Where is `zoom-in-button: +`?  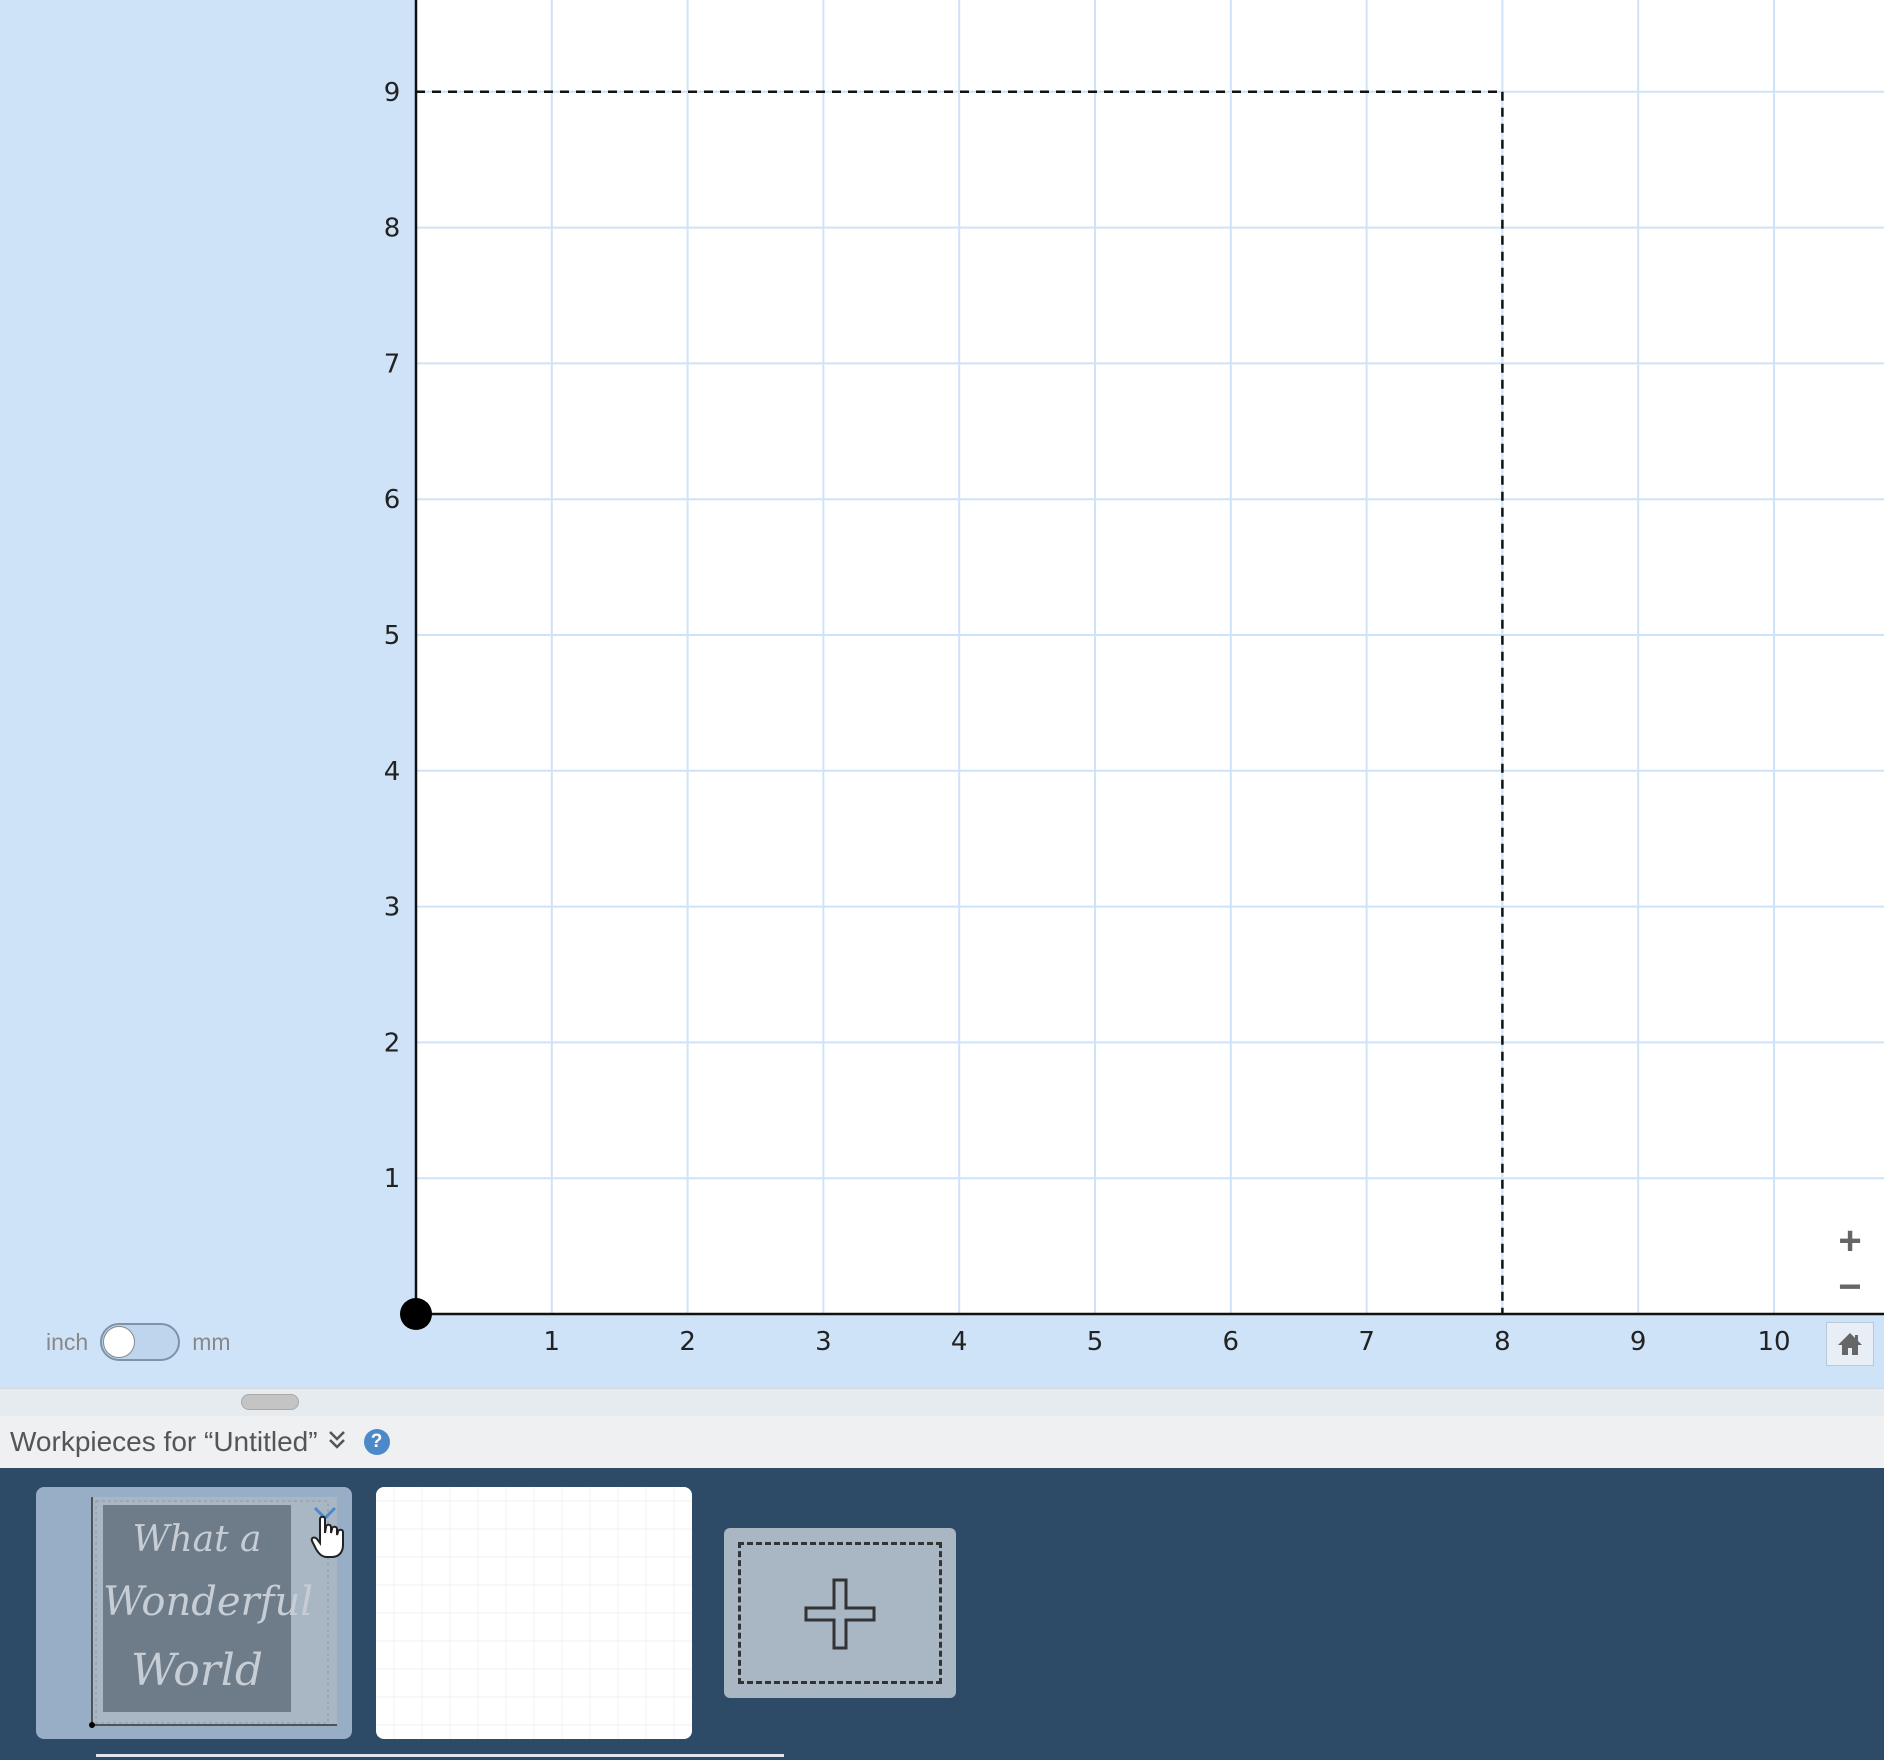
zoom-in-button: + is located at coordinates (1850, 1240).